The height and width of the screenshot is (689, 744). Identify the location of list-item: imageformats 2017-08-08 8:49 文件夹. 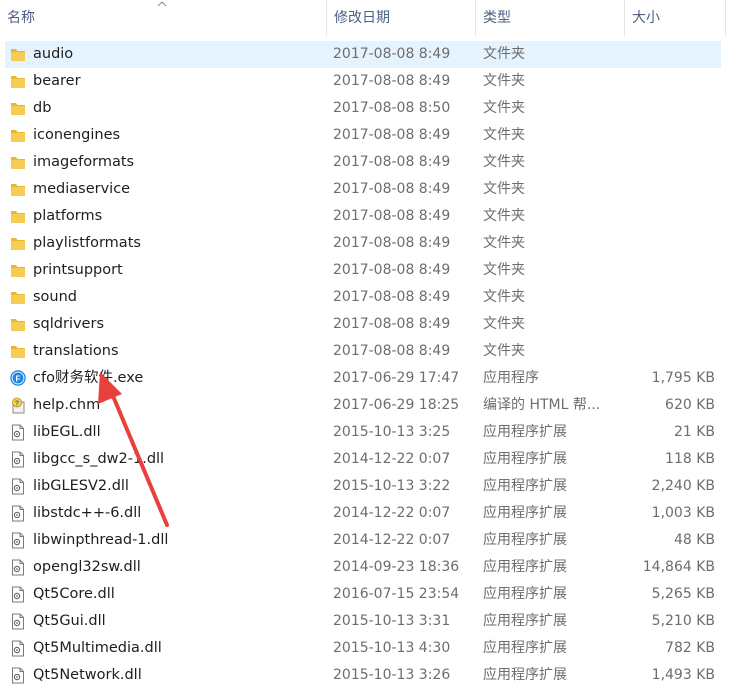
(372, 162).